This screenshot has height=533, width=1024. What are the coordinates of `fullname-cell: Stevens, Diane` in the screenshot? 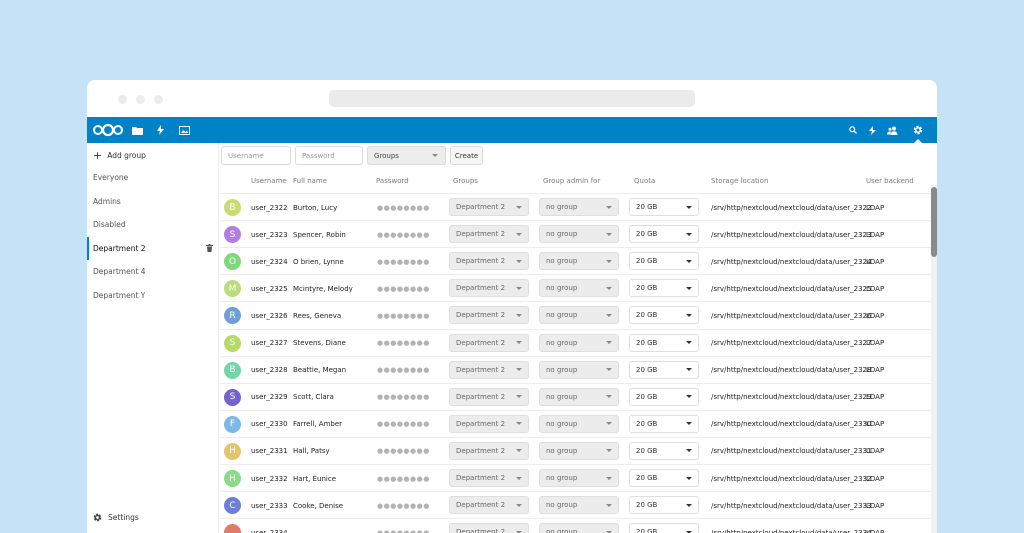 It's located at (319, 343).